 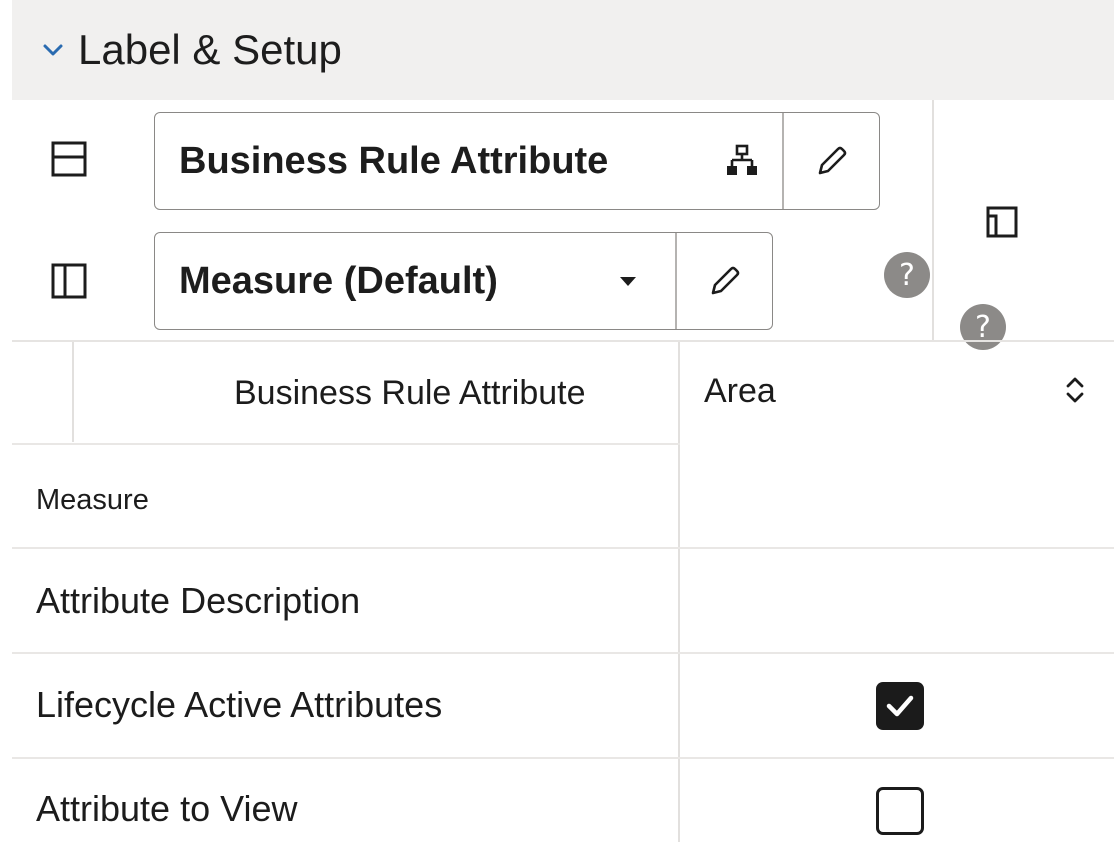 I want to click on table-row-label: Lifecycle Active Attributes, so click(x=239, y=704).